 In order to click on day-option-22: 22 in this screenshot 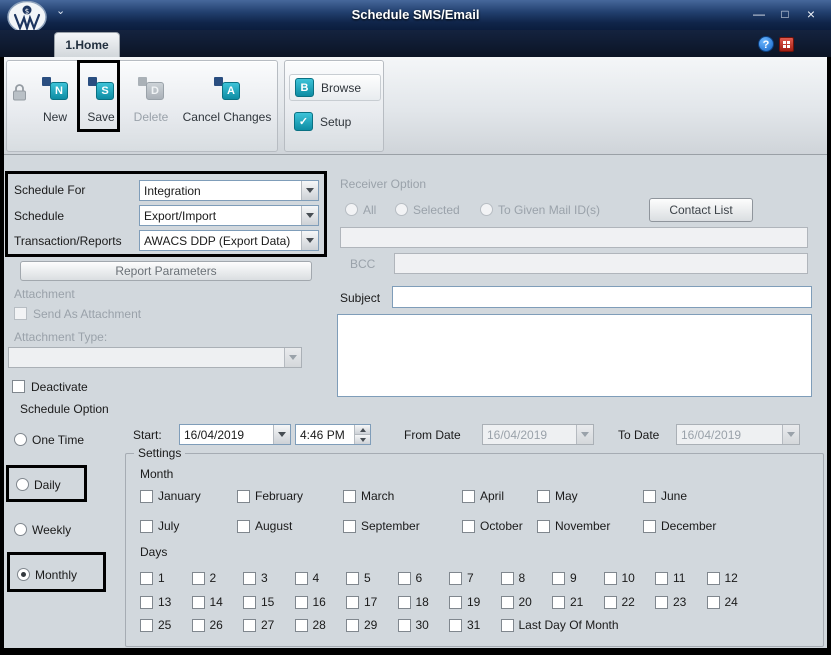, I will do `click(629, 602)`.